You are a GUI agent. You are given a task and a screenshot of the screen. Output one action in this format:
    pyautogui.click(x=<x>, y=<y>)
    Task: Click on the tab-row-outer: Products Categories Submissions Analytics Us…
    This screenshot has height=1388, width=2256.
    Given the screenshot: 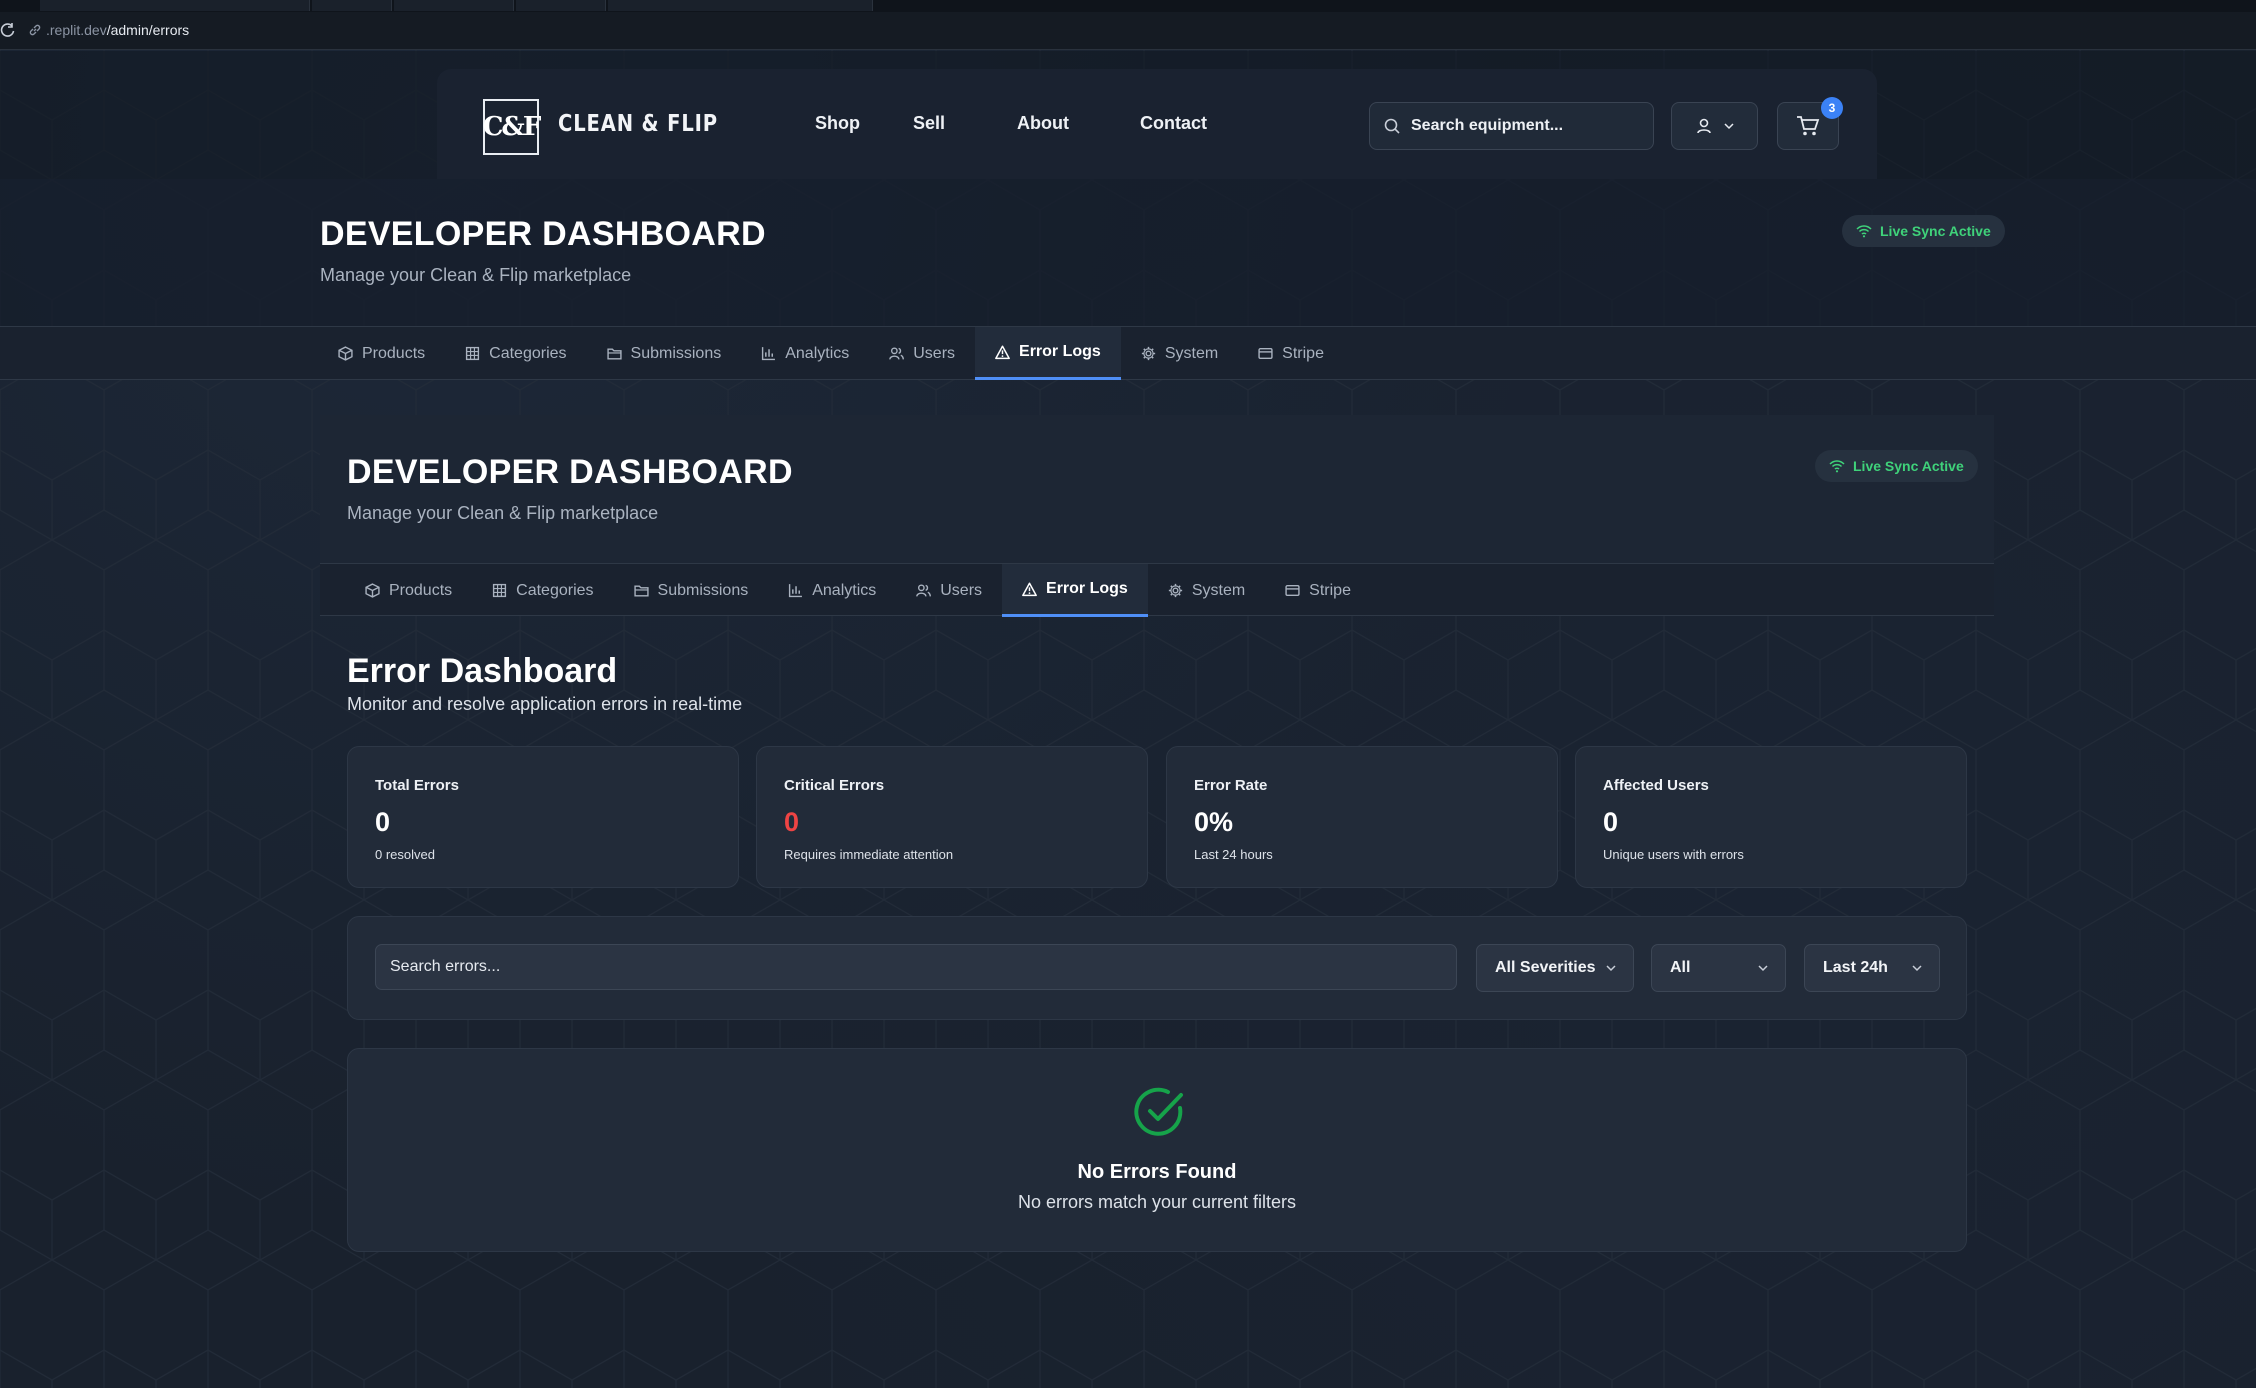 What is the action you would take?
    pyautogui.click(x=831, y=353)
    